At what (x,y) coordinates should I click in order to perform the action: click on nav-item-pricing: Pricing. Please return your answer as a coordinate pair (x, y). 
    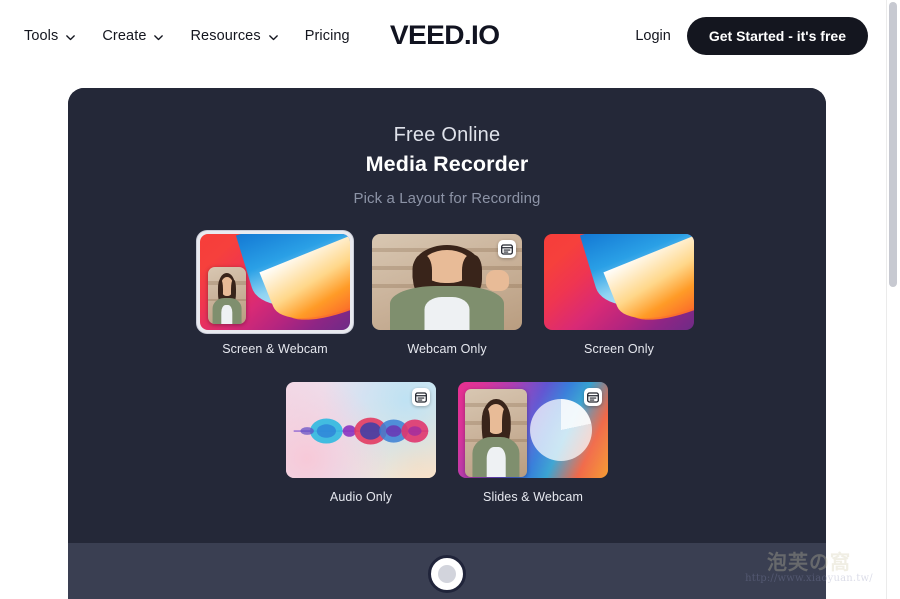
    Looking at the image, I should click on (327, 36).